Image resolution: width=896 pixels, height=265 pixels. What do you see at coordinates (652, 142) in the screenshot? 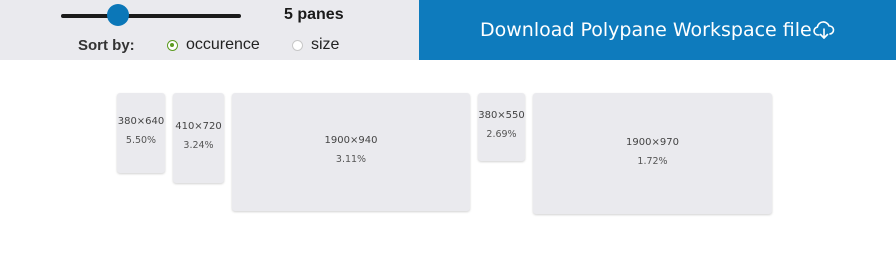
I see `pane-dimensions: 1900×970` at bounding box center [652, 142].